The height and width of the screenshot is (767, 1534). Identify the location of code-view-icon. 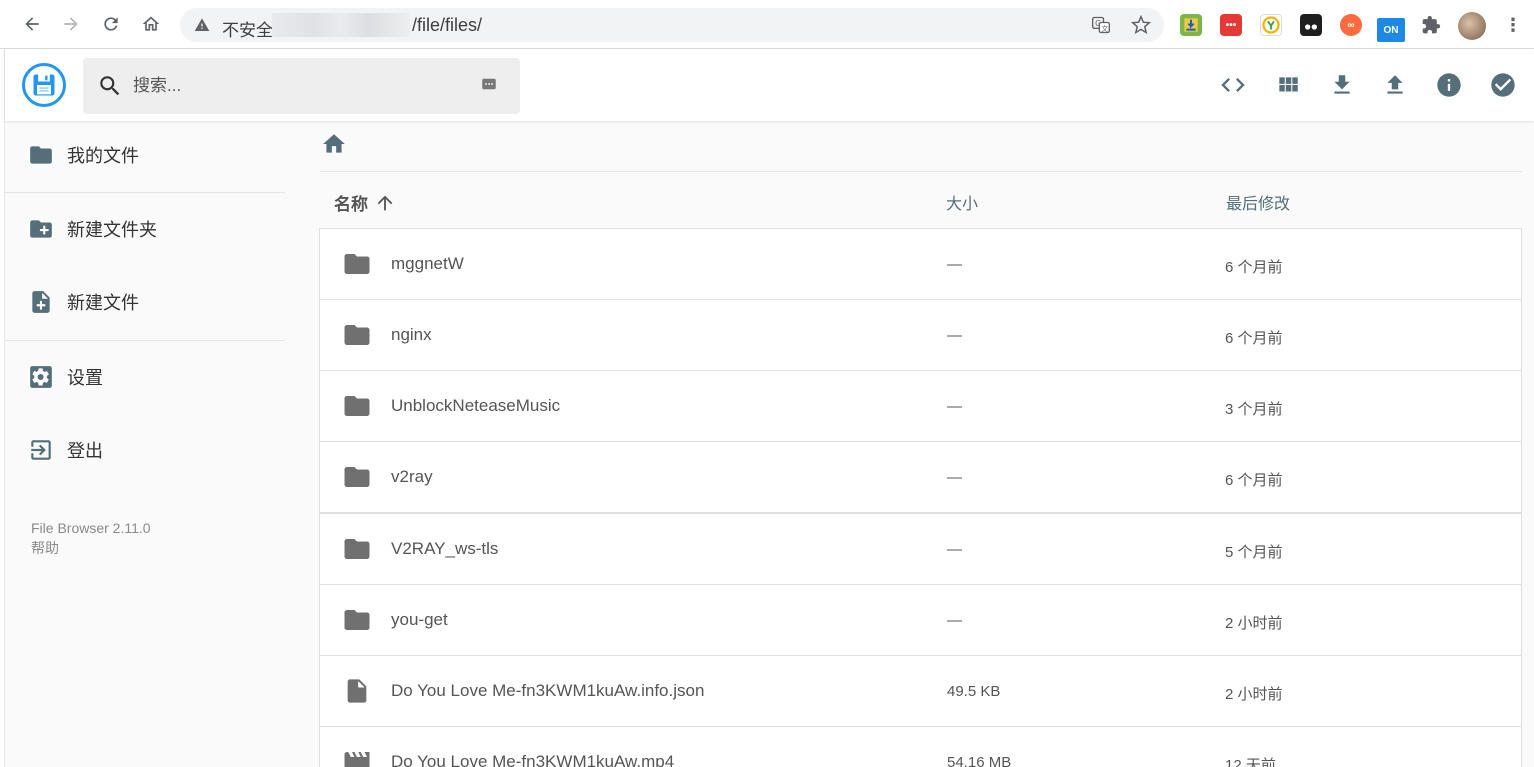
(1233, 85).